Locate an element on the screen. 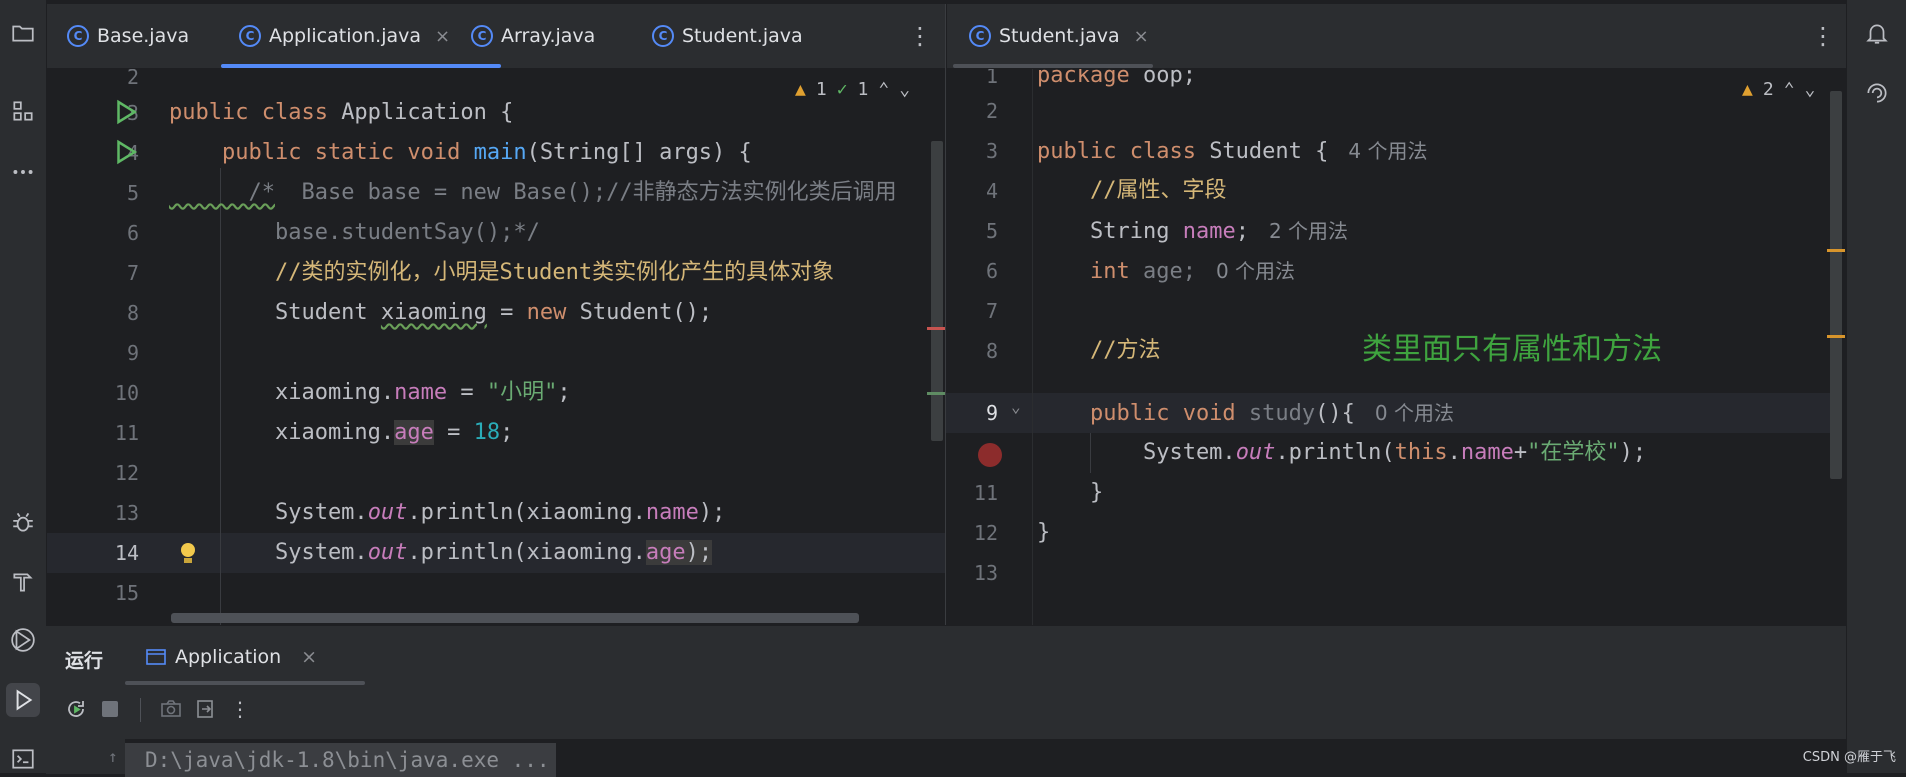  error-stripe-mark is located at coordinates (936, 328).